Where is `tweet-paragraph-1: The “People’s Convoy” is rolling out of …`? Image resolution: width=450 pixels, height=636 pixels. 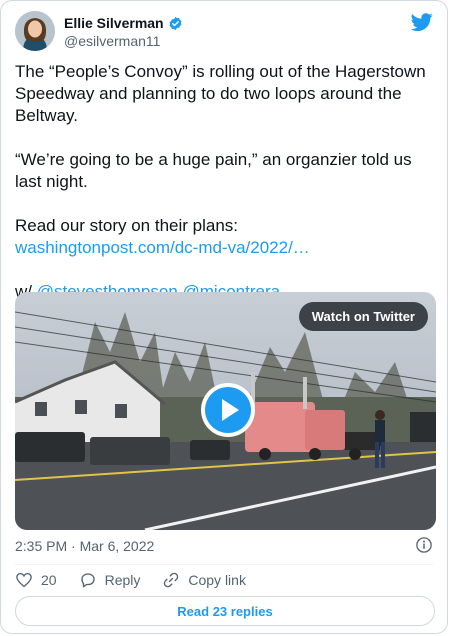
tweet-paragraph-1: The “People’s Convoy” is rolling out of … is located at coordinates (220, 93).